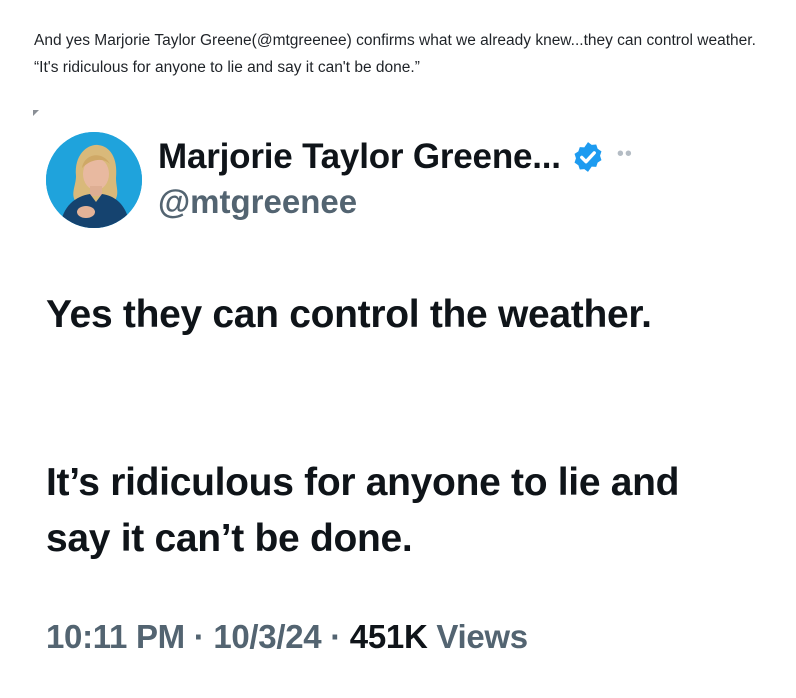 The width and height of the screenshot is (796, 698). I want to click on more-options-icon: ••, so click(625, 154).